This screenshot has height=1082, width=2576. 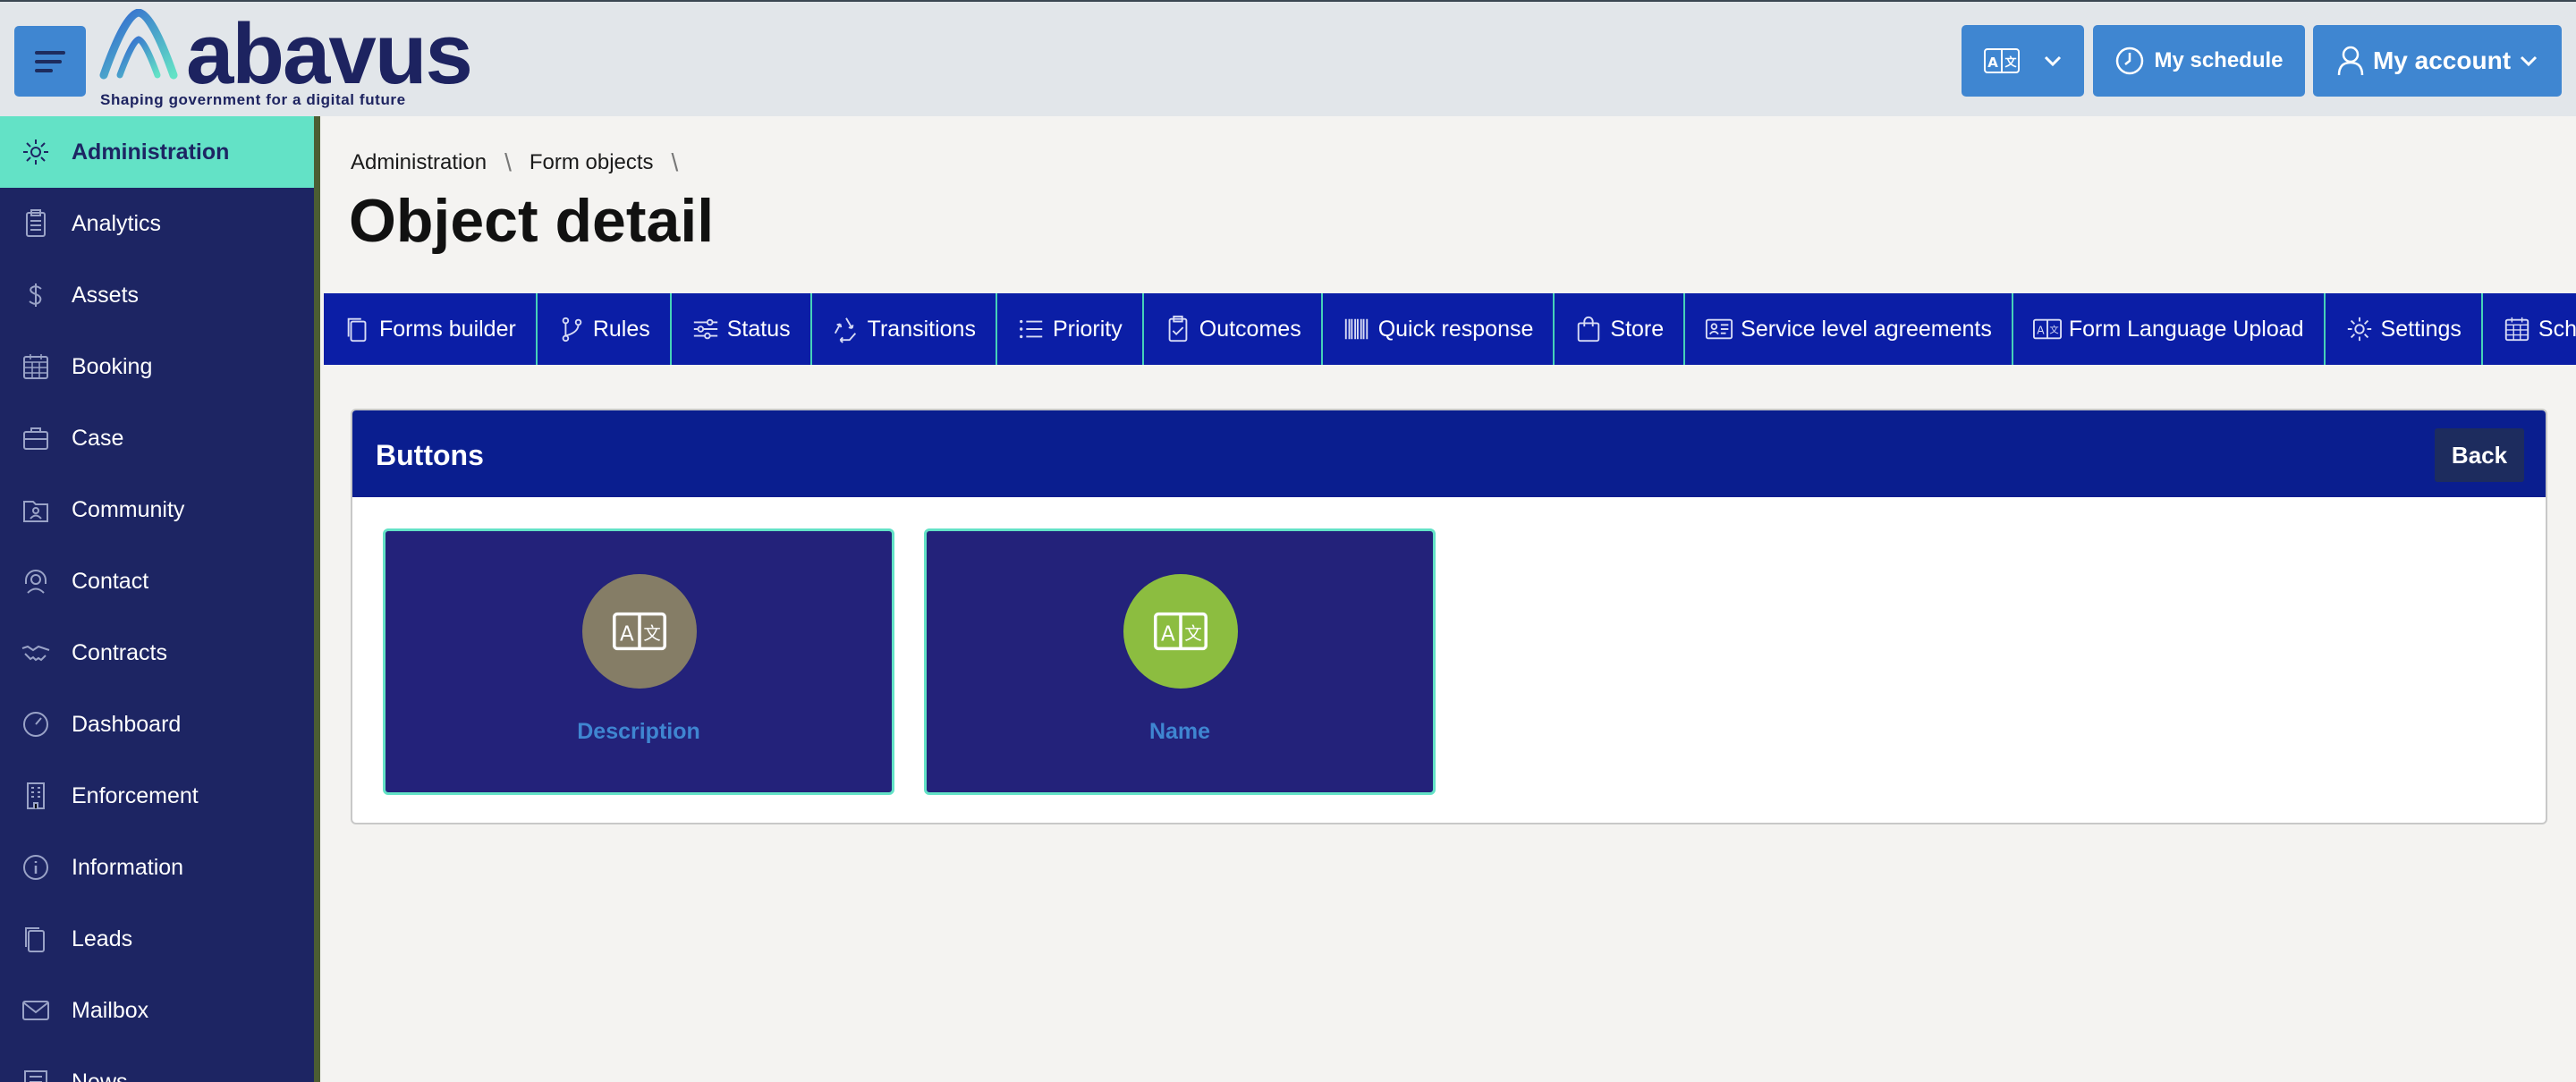 I want to click on my-schedule-label: My schedule, so click(x=2219, y=60).